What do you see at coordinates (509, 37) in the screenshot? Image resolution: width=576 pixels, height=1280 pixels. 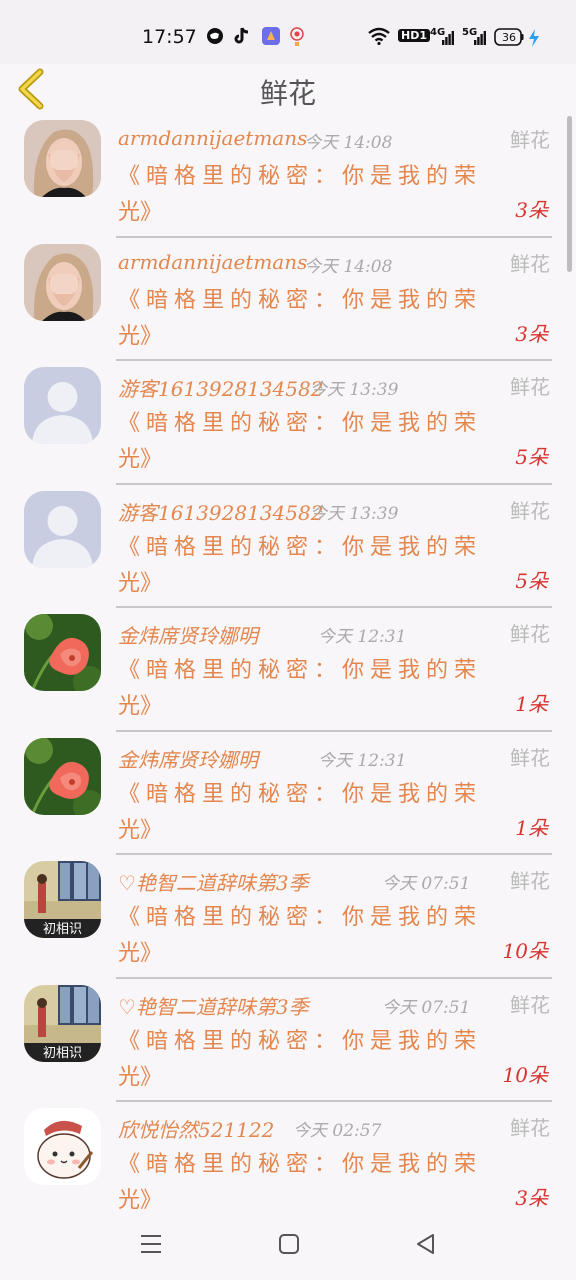 I see `battery-level: 36` at bounding box center [509, 37].